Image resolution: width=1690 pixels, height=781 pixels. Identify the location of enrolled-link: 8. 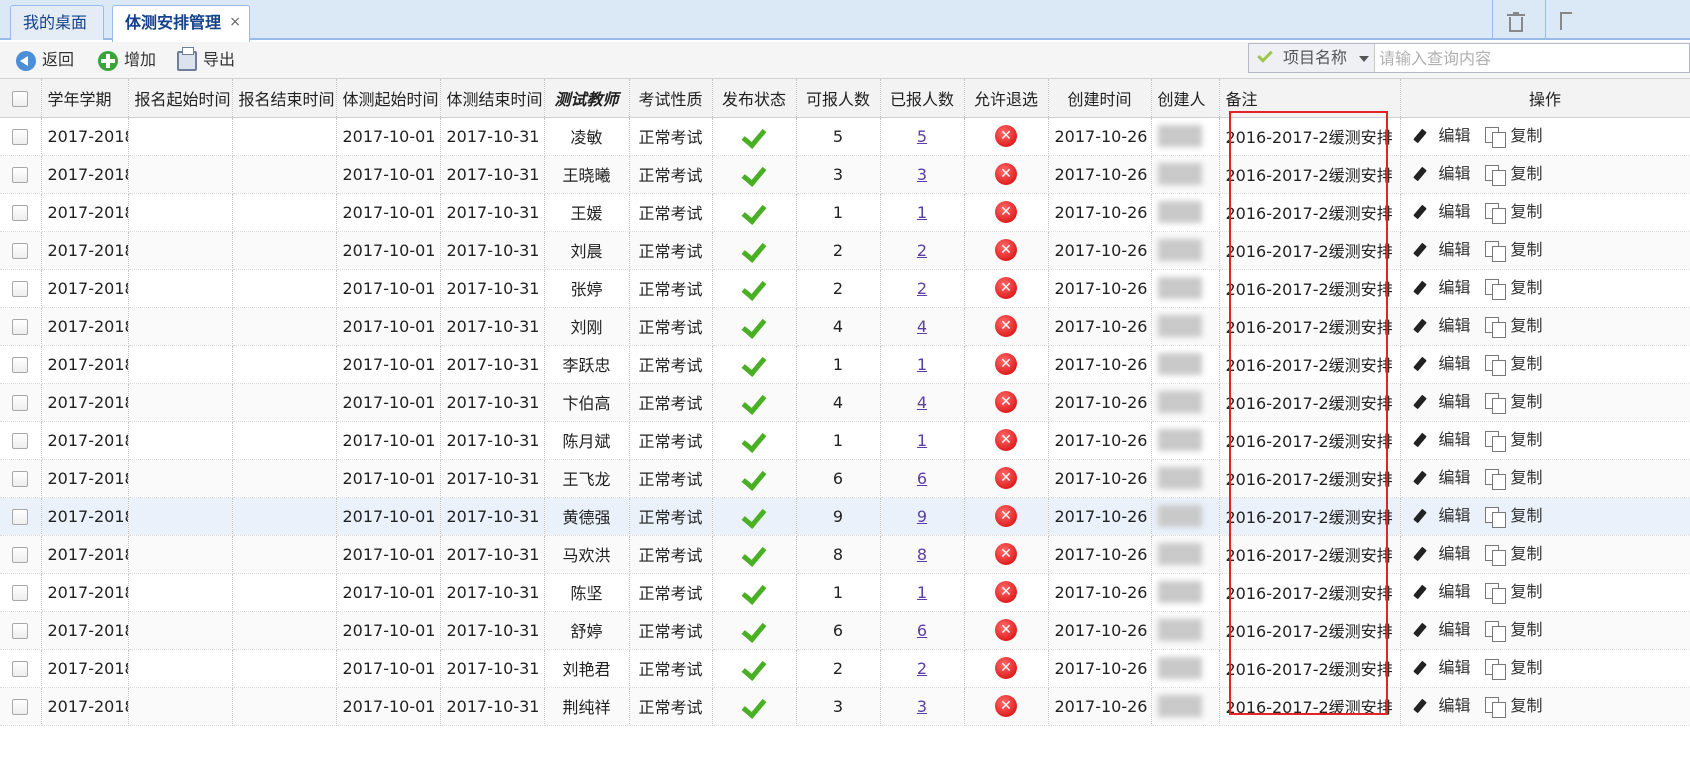
(922, 554).